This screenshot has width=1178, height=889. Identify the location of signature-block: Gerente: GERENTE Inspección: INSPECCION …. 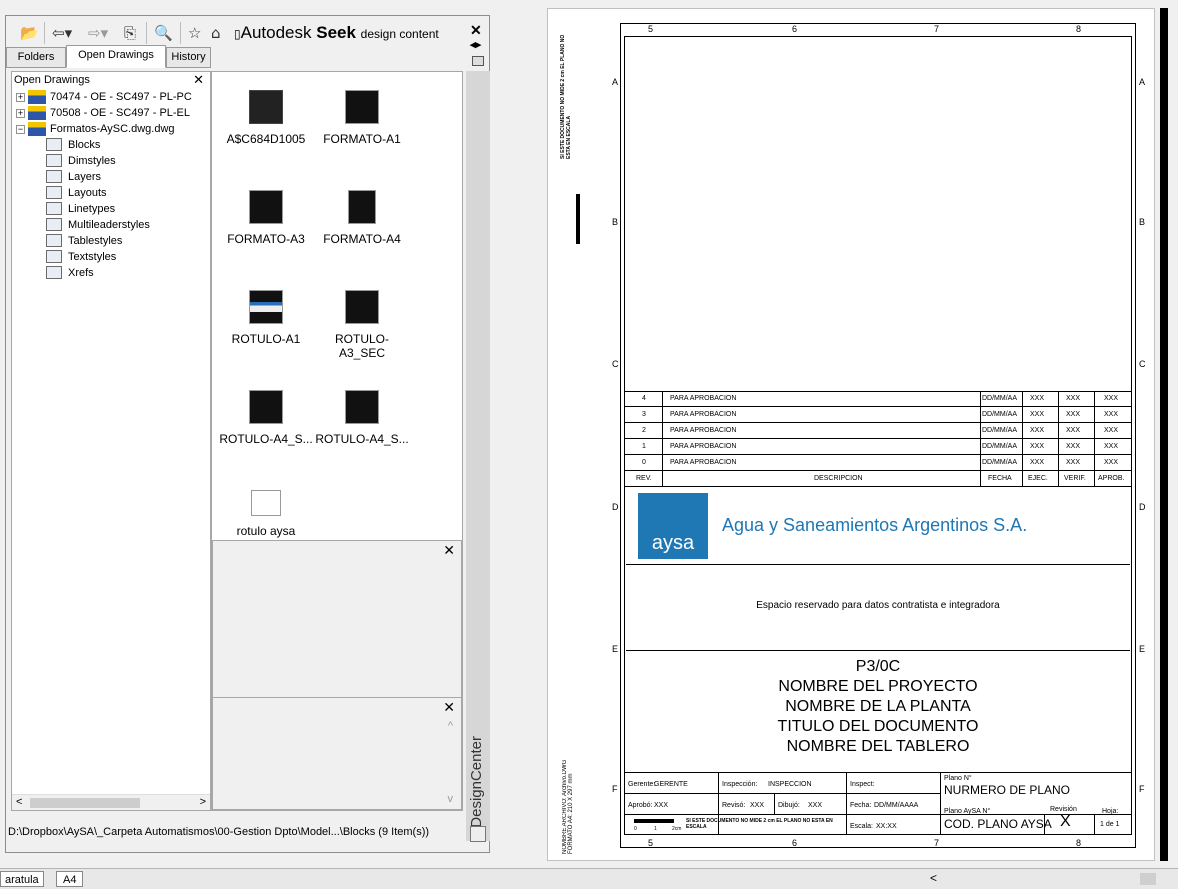
(878, 803).